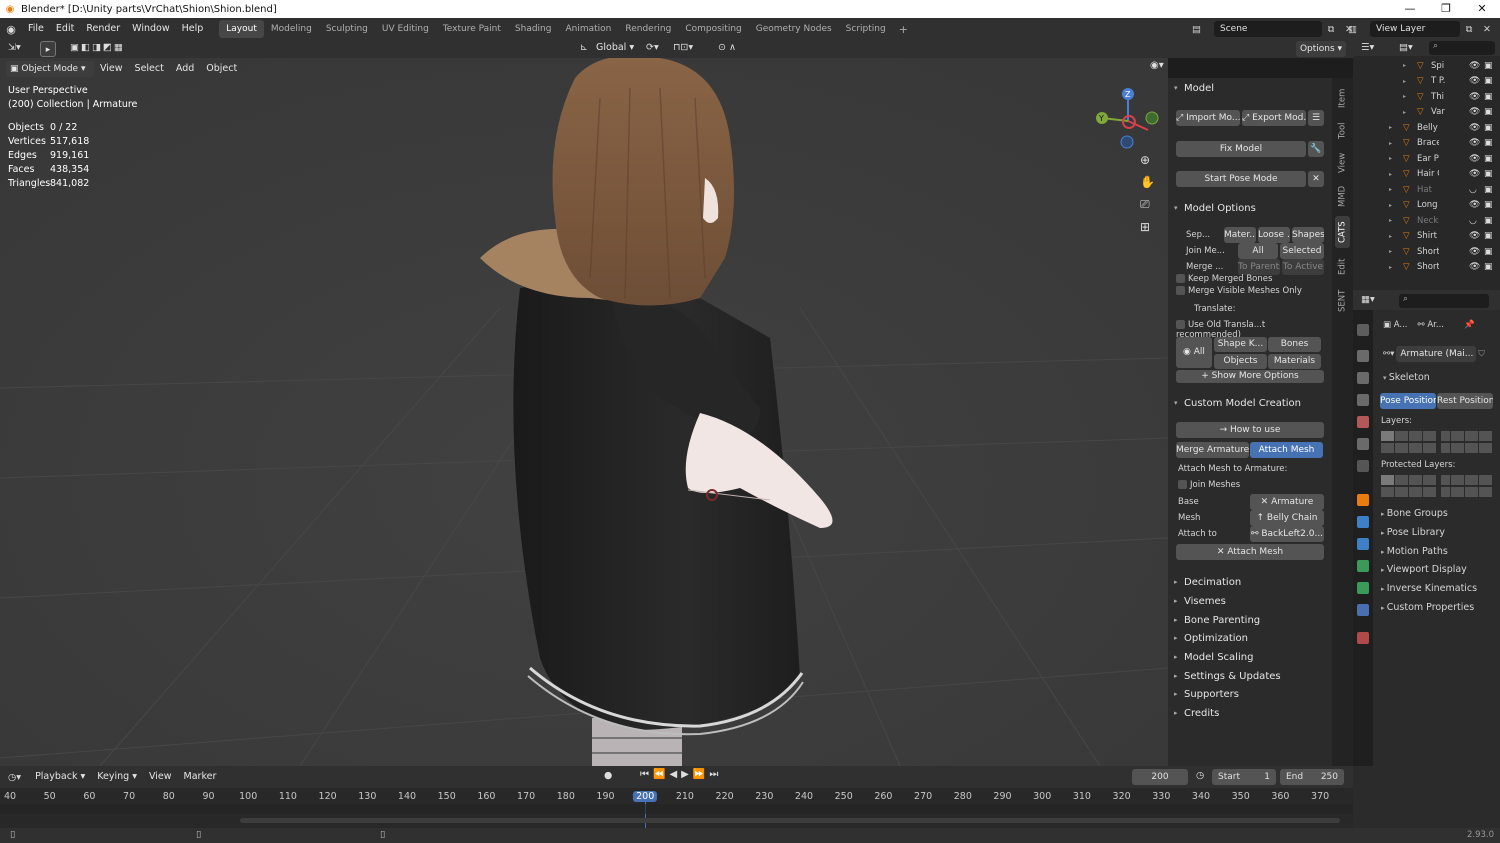 The width and height of the screenshot is (1500, 843). What do you see at coordinates (1268, 29) in the screenshot?
I see `scene-field: Scene` at bounding box center [1268, 29].